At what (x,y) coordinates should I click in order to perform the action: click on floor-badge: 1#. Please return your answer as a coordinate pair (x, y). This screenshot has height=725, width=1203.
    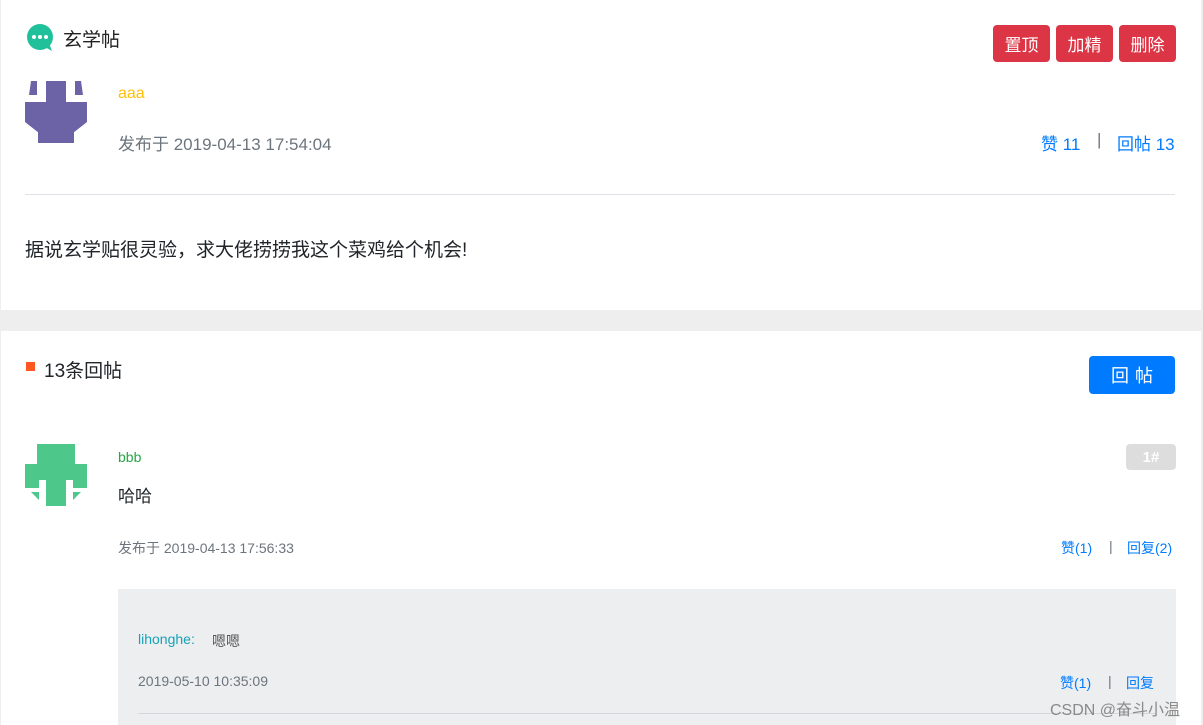
    Looking at the image, I should click on (1151, 457).